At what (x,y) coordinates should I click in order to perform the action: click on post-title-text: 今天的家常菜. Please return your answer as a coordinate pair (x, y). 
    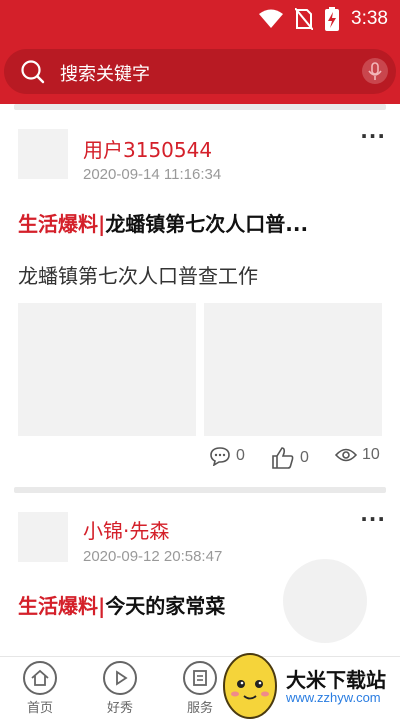
    Looking at the image, I should click on (165, 606).